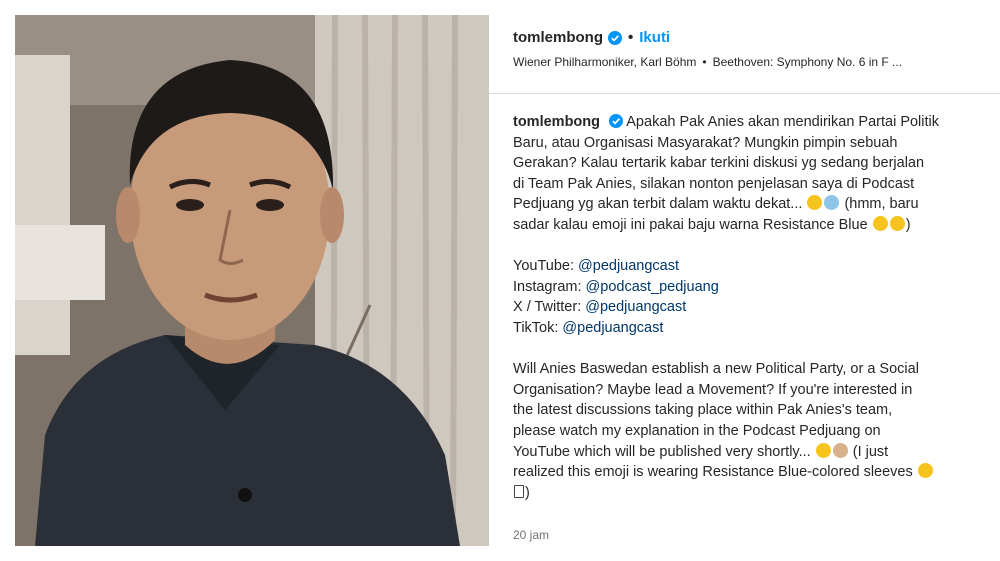  I want to click on missing-glyph-icon, so click(519, 491).